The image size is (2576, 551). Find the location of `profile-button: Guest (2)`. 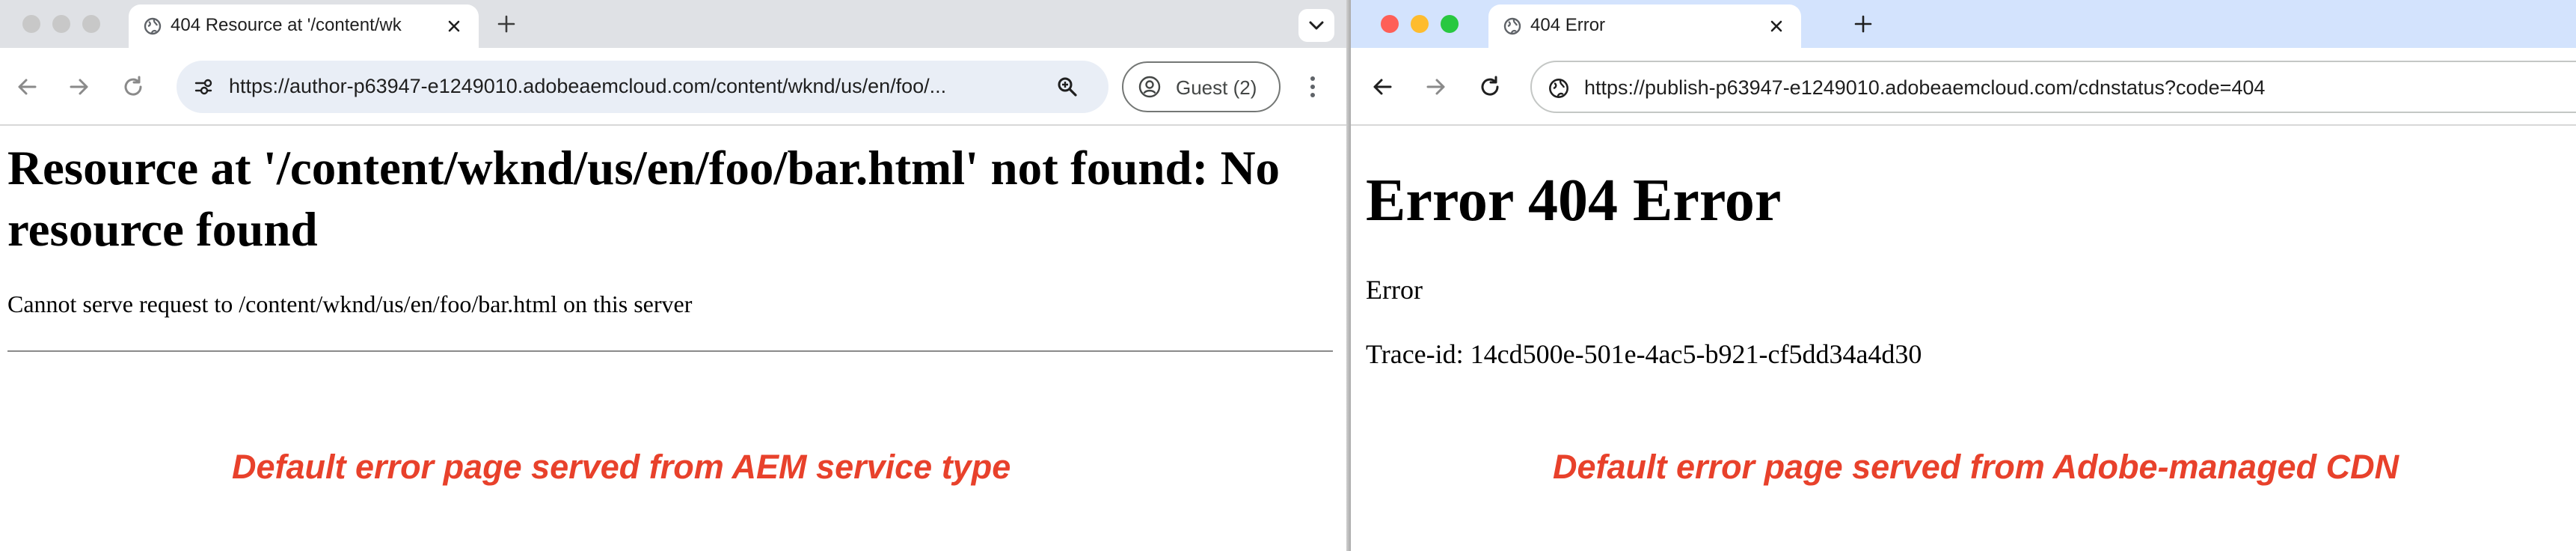

profile-button: Guest (2) is located at coordinates (1201, 86).